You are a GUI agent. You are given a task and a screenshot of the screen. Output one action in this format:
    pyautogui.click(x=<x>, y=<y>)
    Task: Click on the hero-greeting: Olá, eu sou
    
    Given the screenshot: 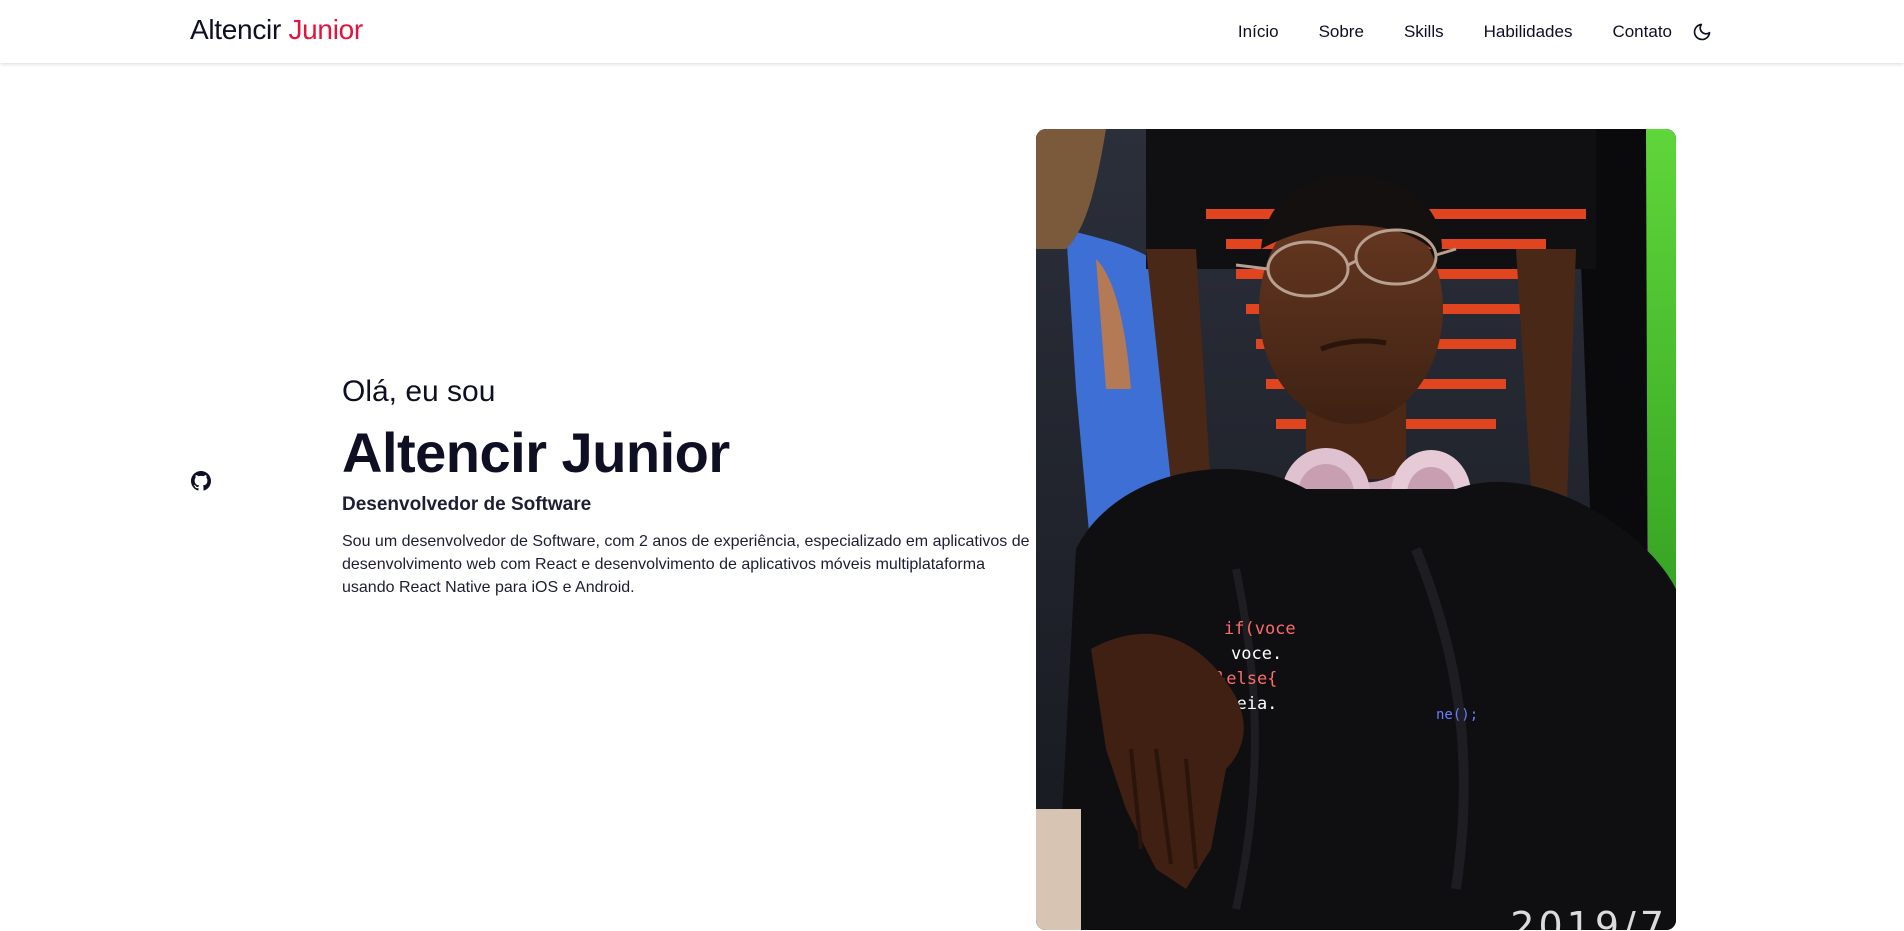 What is the action you would take?
    pyautogui.click(x=419, y=391)
    